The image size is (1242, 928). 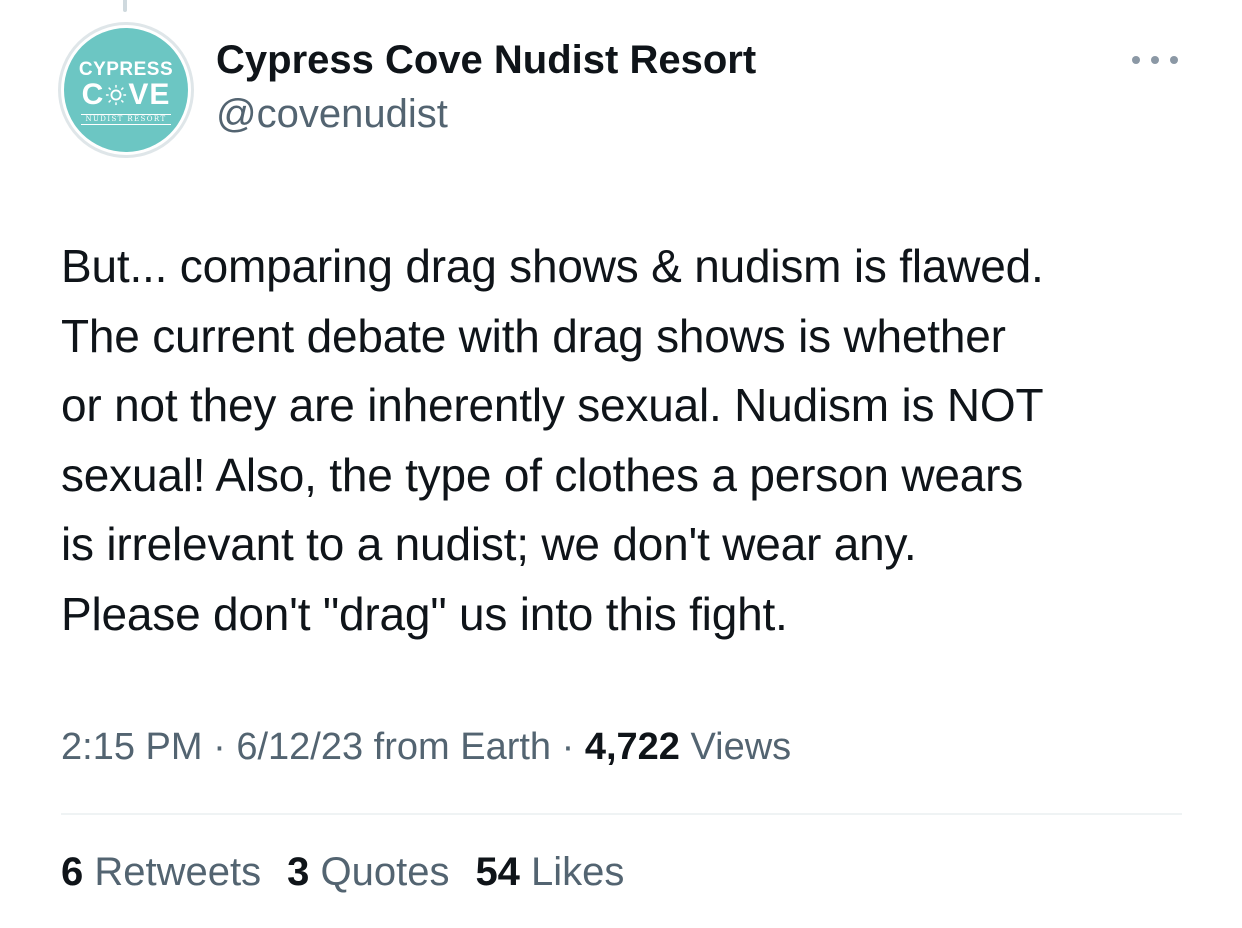 What do you see at coordinates (735, 747) in the screenshot?
I see `views-label: Views` at bounding box center [735, 747].